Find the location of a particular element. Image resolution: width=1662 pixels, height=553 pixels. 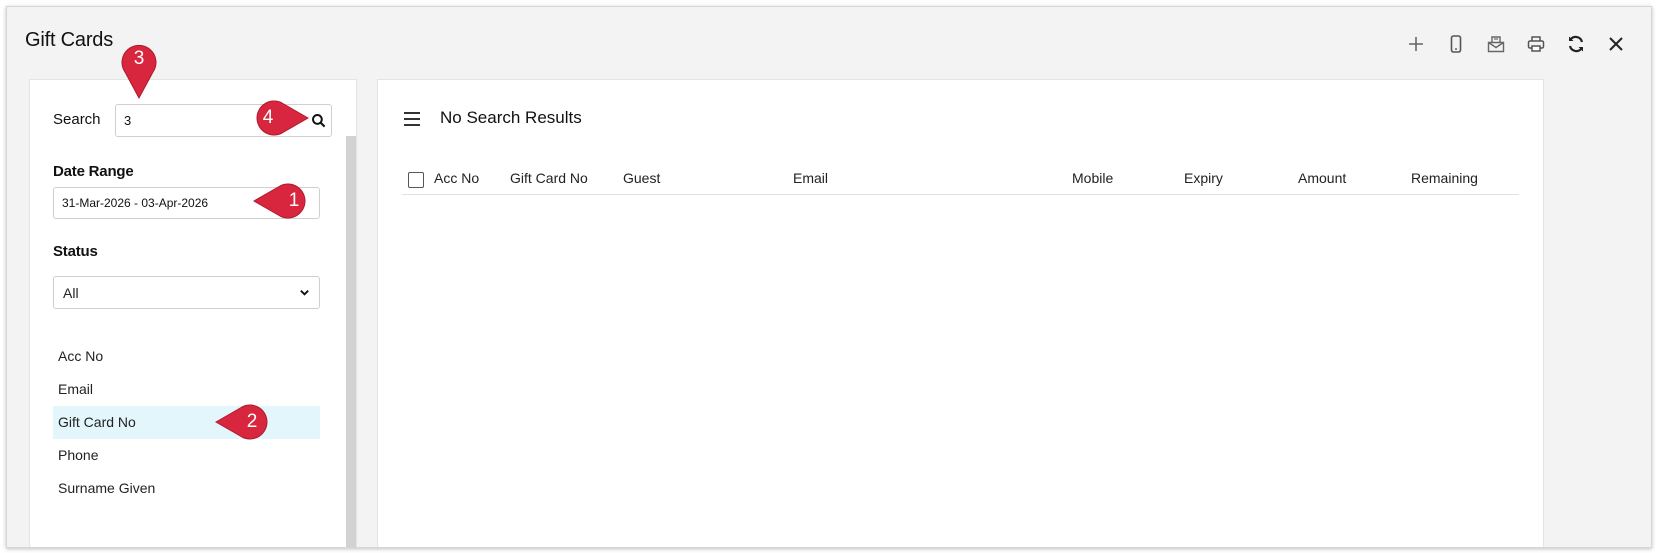

callout-number-1: 1 is located at coordinates (294, 200).